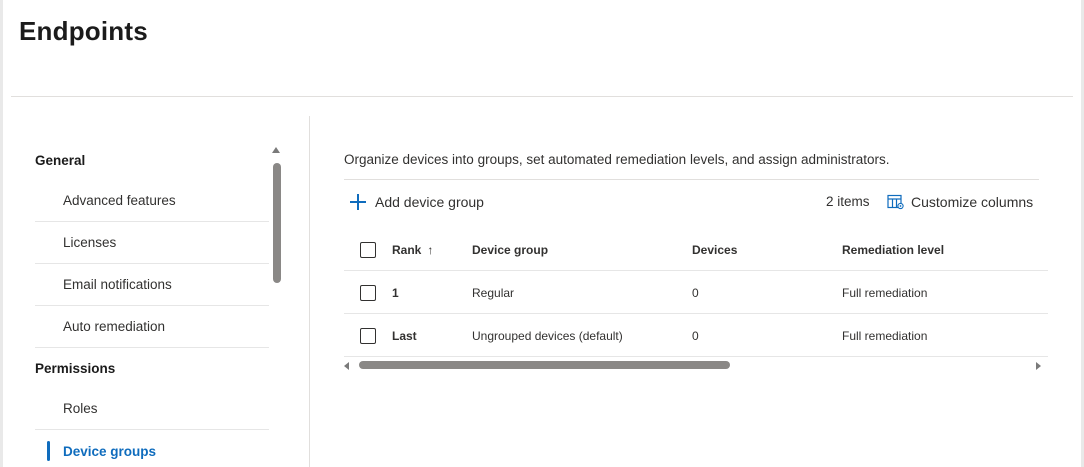 Image resolution: width=1084 pixels, height=467 pixels. What do you see at coordinates (152, 243) in the screenshot?
I see `nav-item-licenses: Licenses` at bounding box center [152, 243].